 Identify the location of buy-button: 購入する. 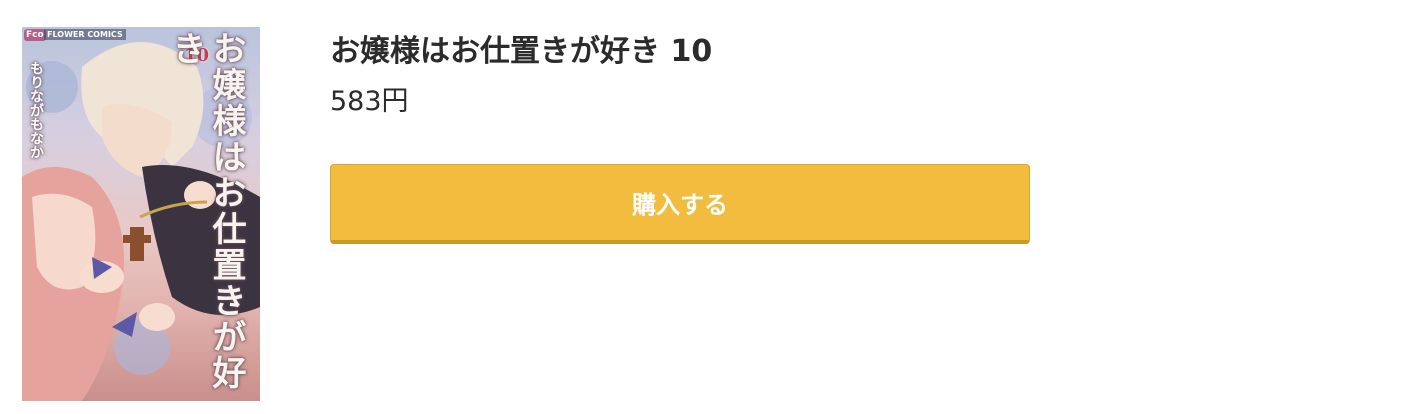
(680, 204).